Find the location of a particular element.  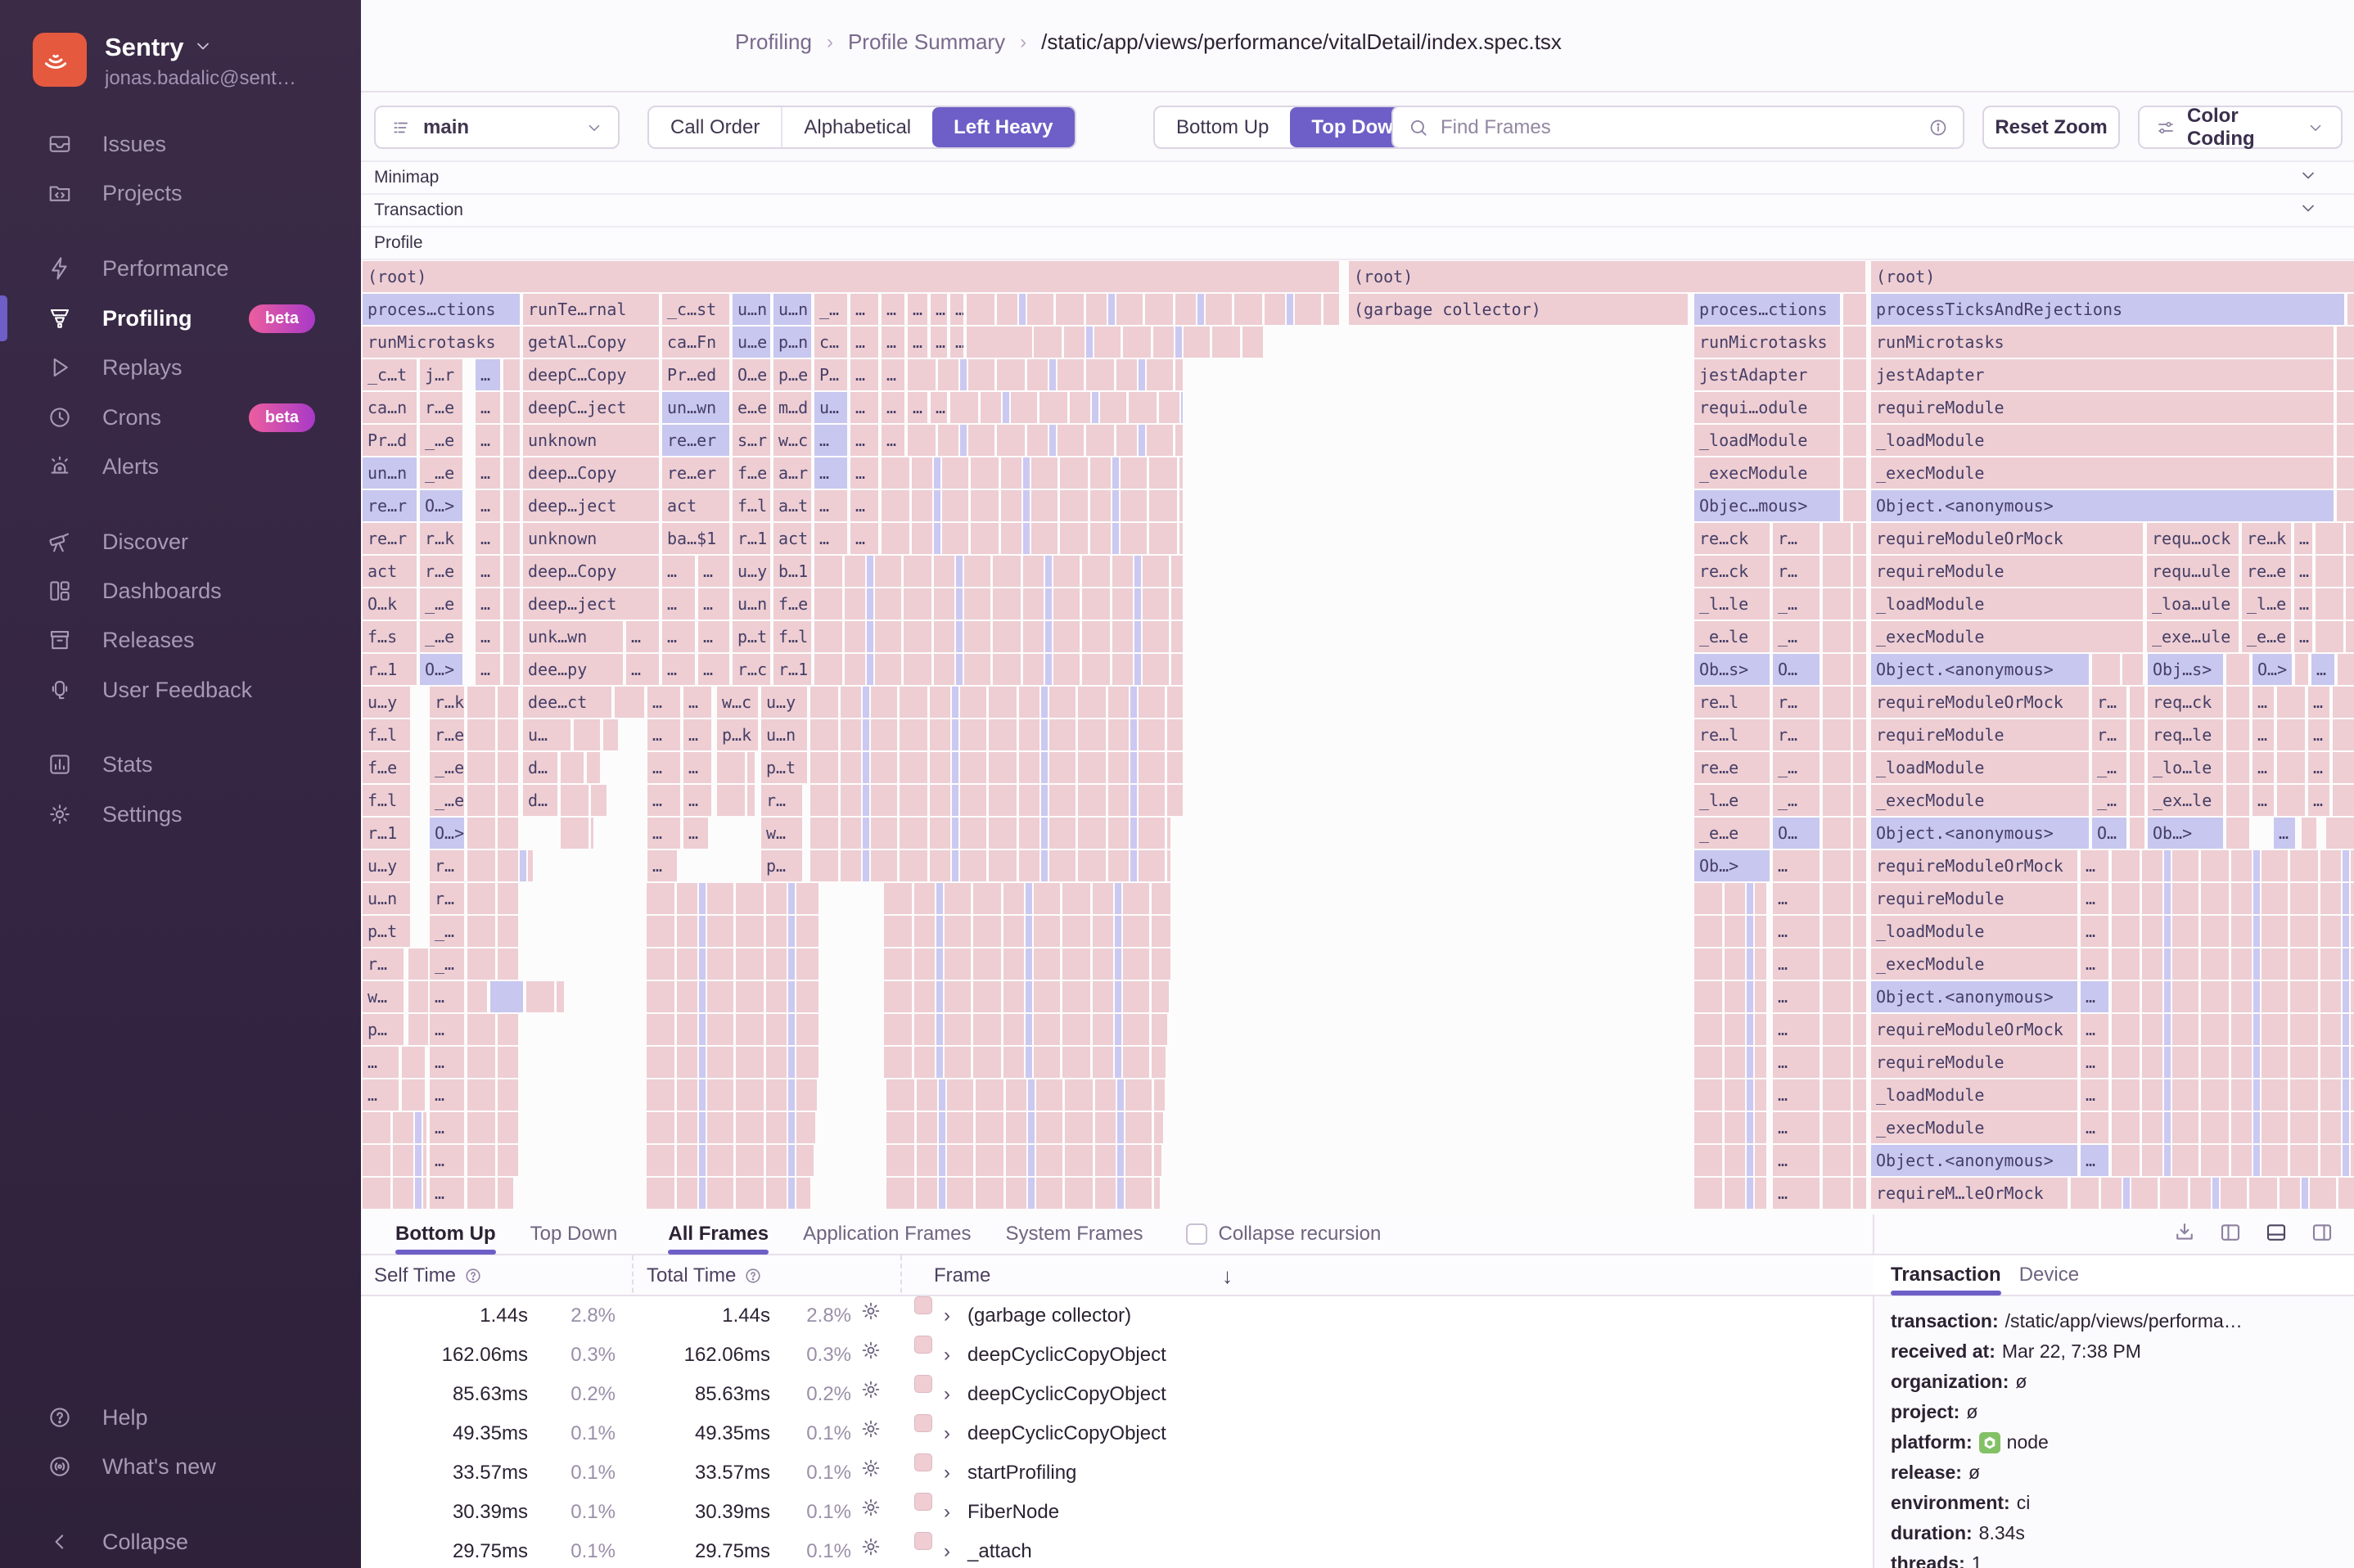

flame-frame: a…t is located at coordinates (792, 505).